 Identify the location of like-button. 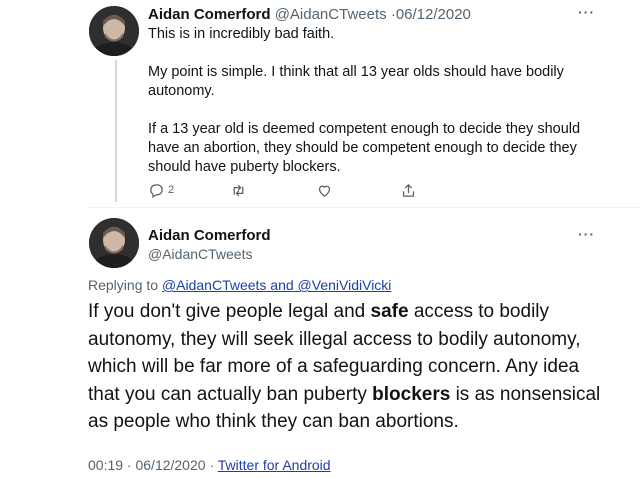
(324, 190).